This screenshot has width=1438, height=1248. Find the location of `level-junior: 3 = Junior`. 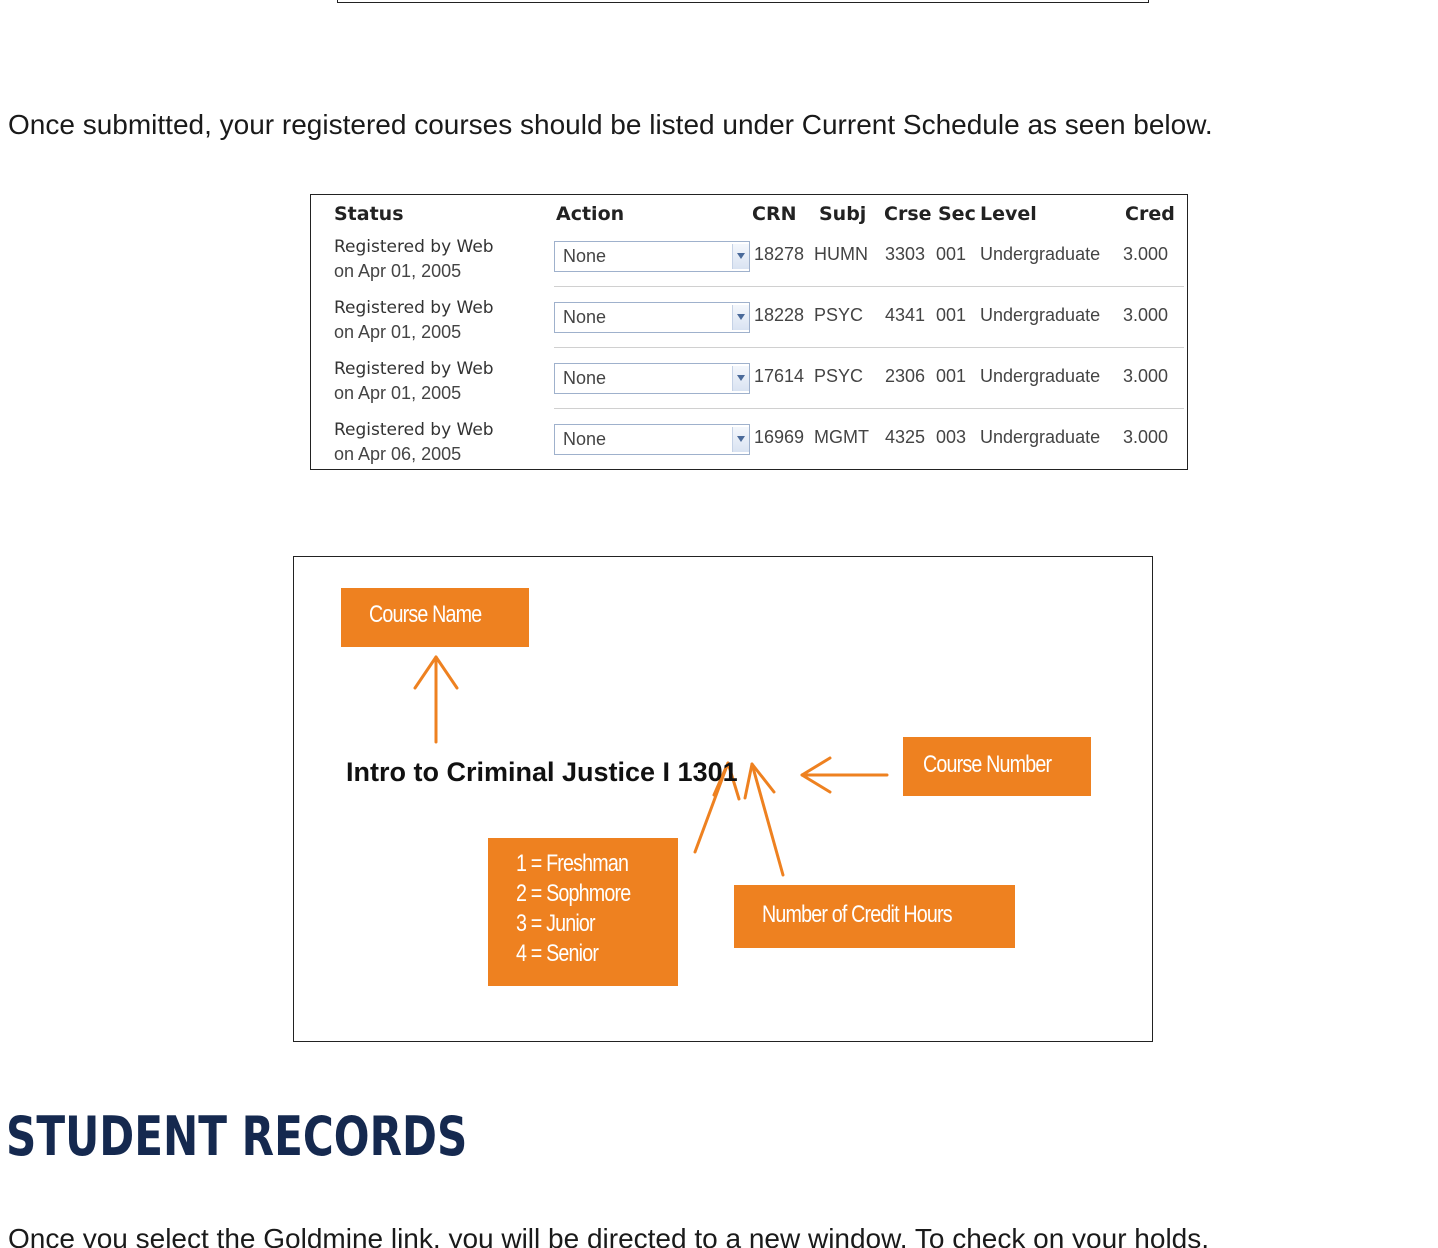

level-junior: 3 = Junior is located at coordinates (556, 923).